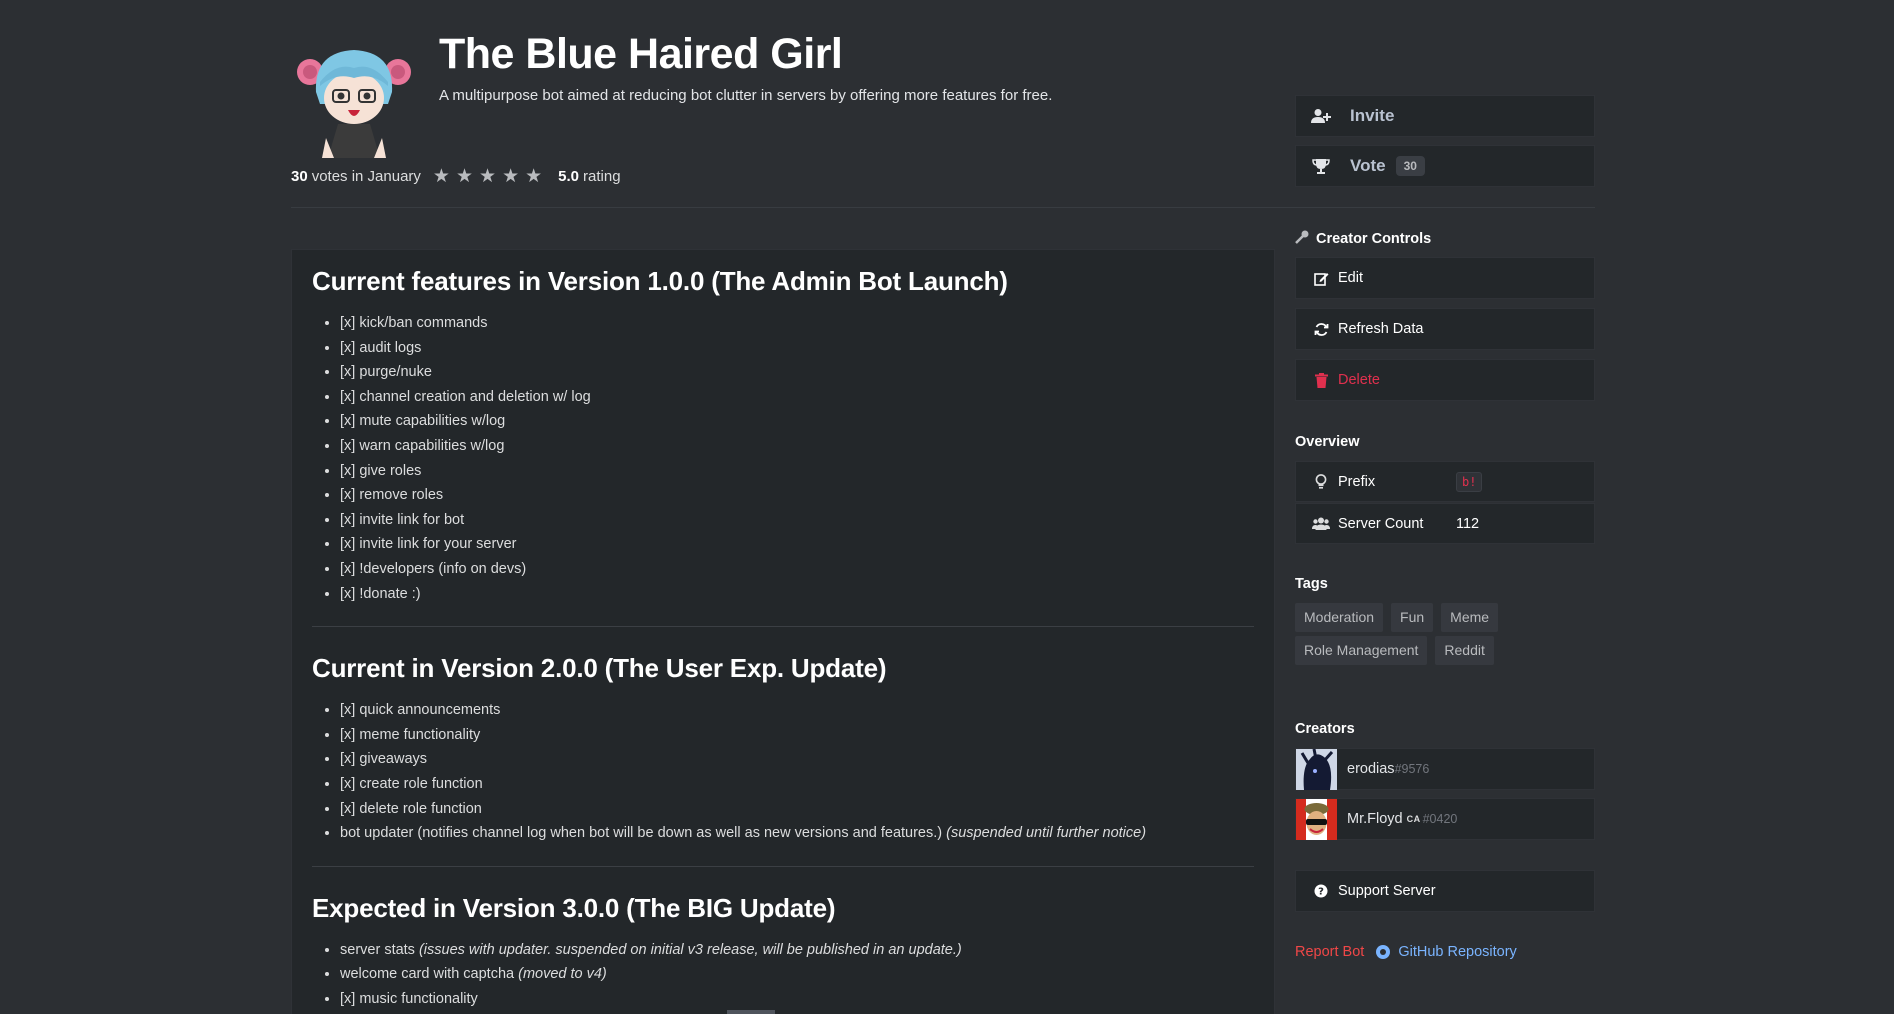 The height and width of the screenshot is (1014, 1894). I want to click on report-bot-link: Report Bot, so click(1329, 952).